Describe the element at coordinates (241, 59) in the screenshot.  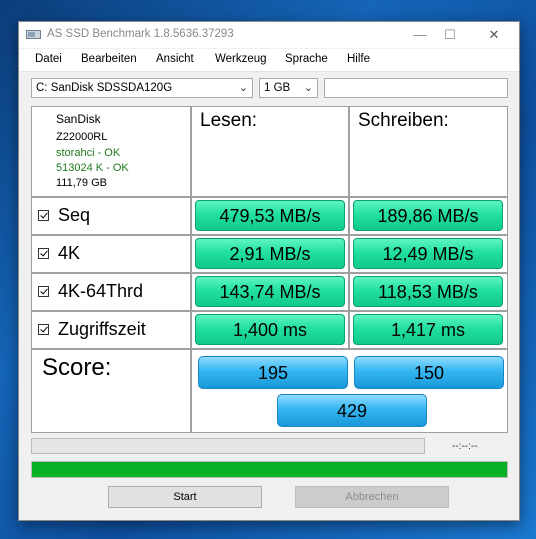
I see `menu-werkzeug: Werkzeug` at that location.